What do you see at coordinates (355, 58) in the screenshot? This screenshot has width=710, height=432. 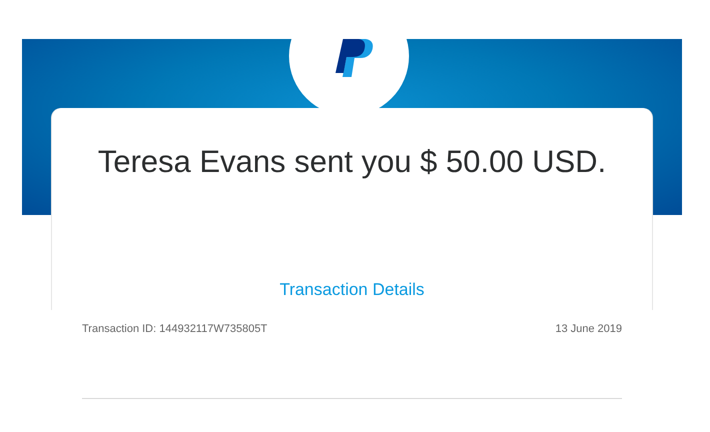 I see `logo-icon` at bounding box center [355, 58].